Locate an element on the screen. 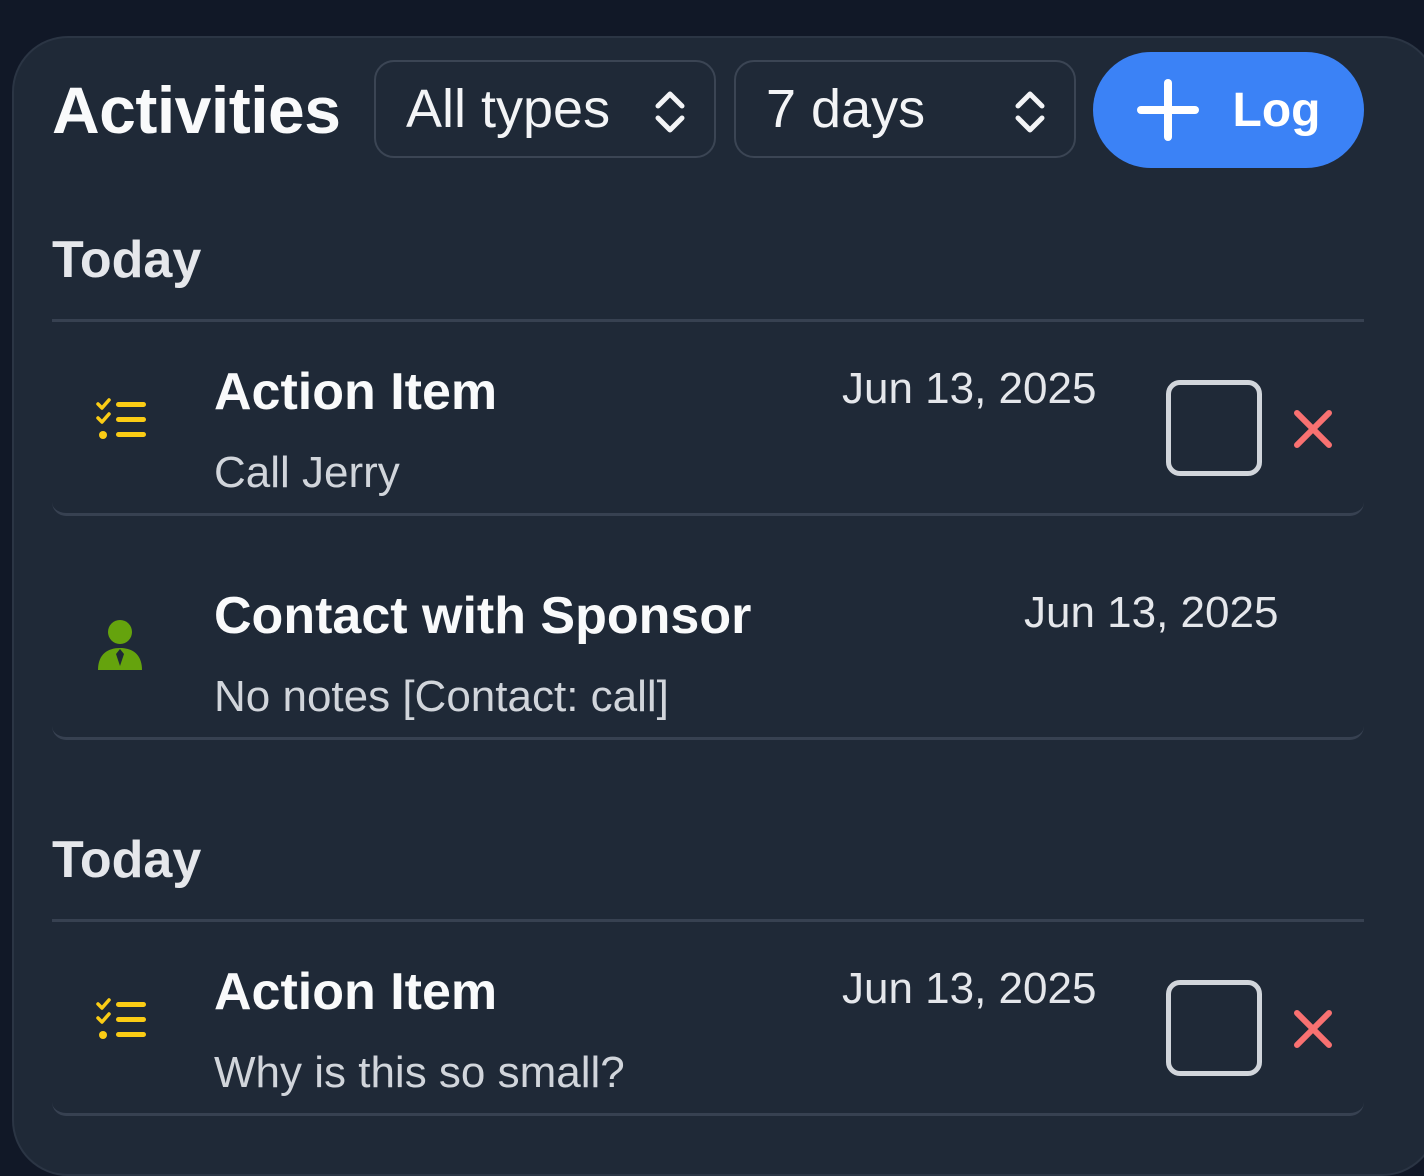 The height and width of the screenshot is (1176, 1424). plus-icon is located at coordinates (1167, 110).